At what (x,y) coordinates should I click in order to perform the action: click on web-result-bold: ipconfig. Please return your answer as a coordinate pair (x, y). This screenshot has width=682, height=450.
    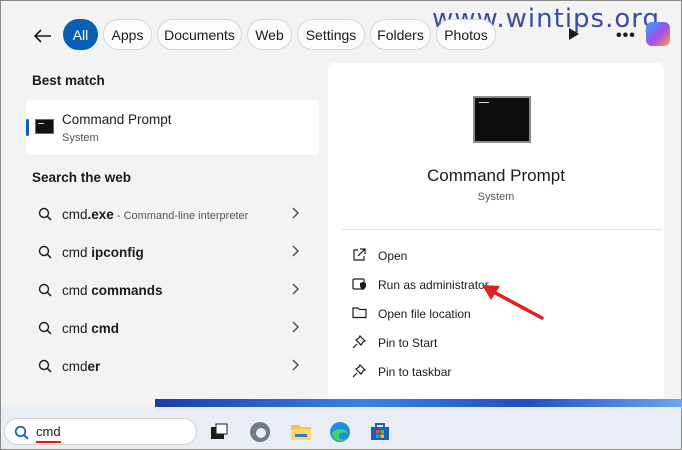
    Looking at the image, I should click on (117, 252).